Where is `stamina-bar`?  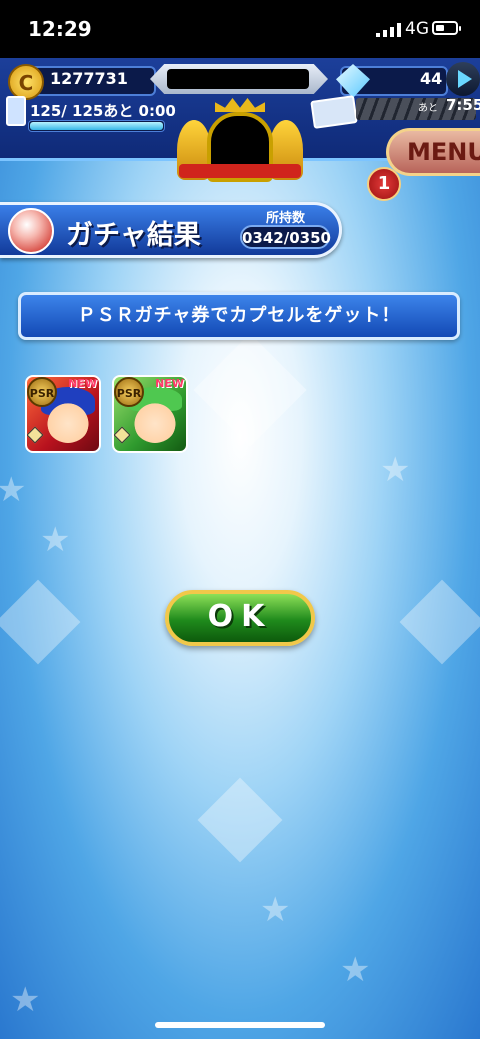 stamina-bar is located at coordinates (96, 126).